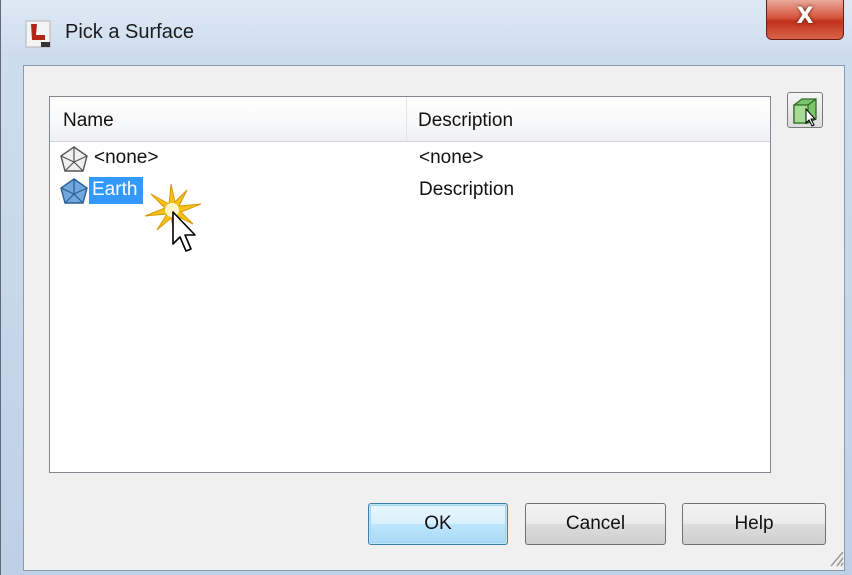 Image resolution: width=852 pixels, height=575 pixels. What do you see at coordinates (595, 524) in the screenshot?
I see `cancel-button: Cancel` at bounding box center [595, 524].